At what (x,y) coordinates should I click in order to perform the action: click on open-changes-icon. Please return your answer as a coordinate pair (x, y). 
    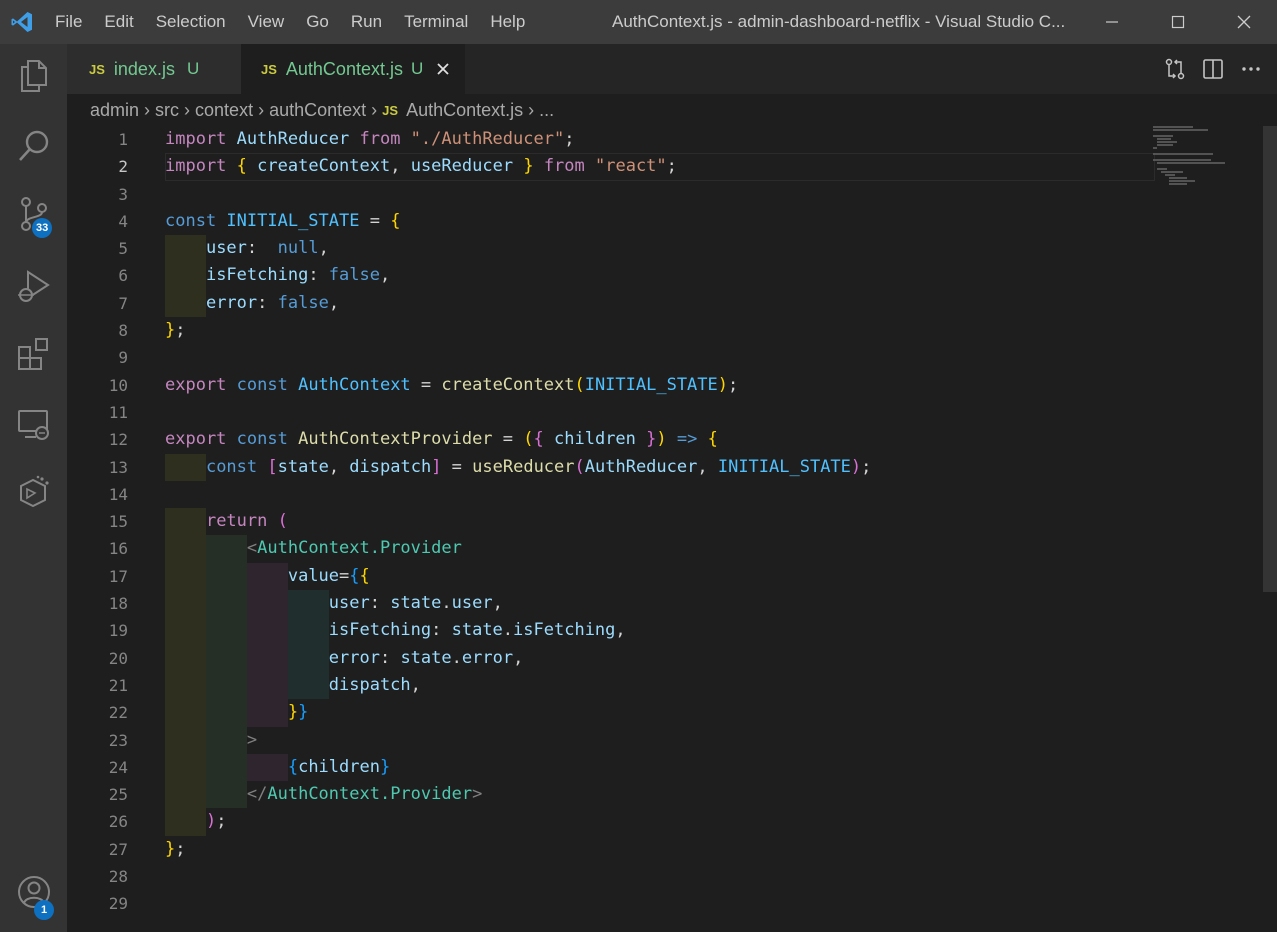
    Looking at the image, I should click on (1175, 69).